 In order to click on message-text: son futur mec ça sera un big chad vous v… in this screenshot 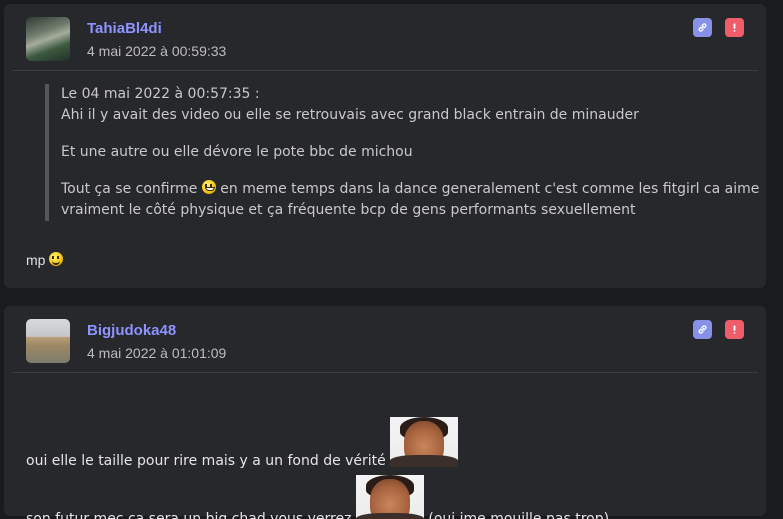, I will do `click(189, 515)`.